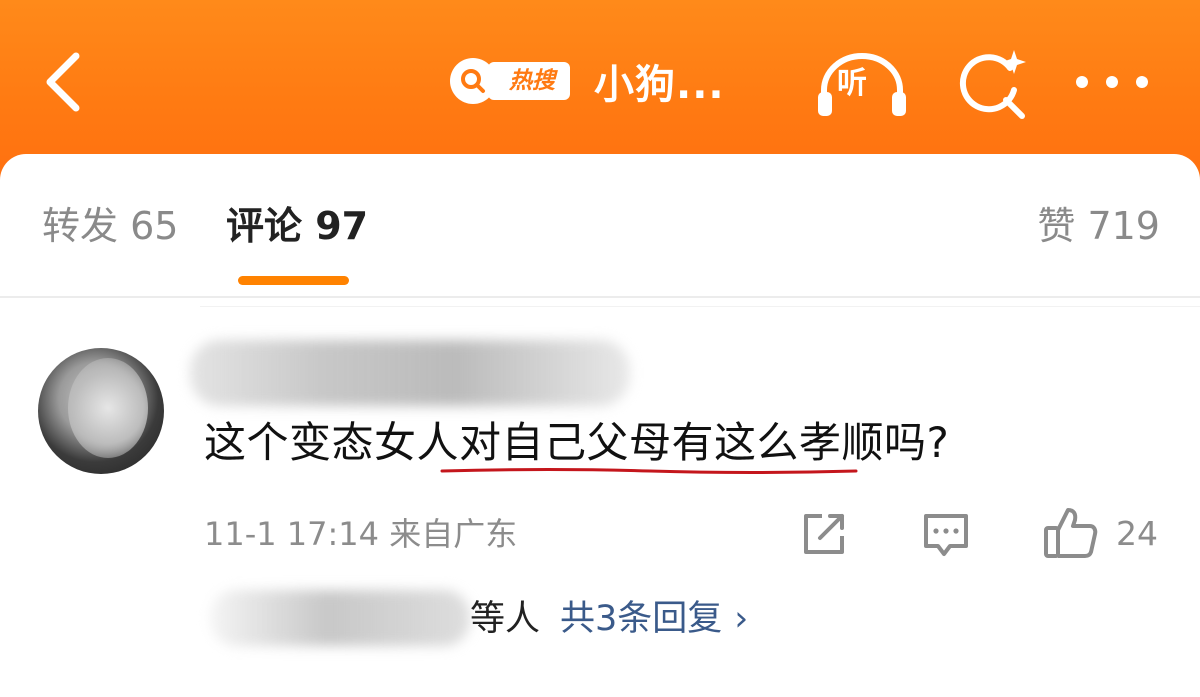 This screenshot has width=1200, height=697. Describe the element at coordinates (700, 306) in the screenshot. I see `comment-divider` at that location.